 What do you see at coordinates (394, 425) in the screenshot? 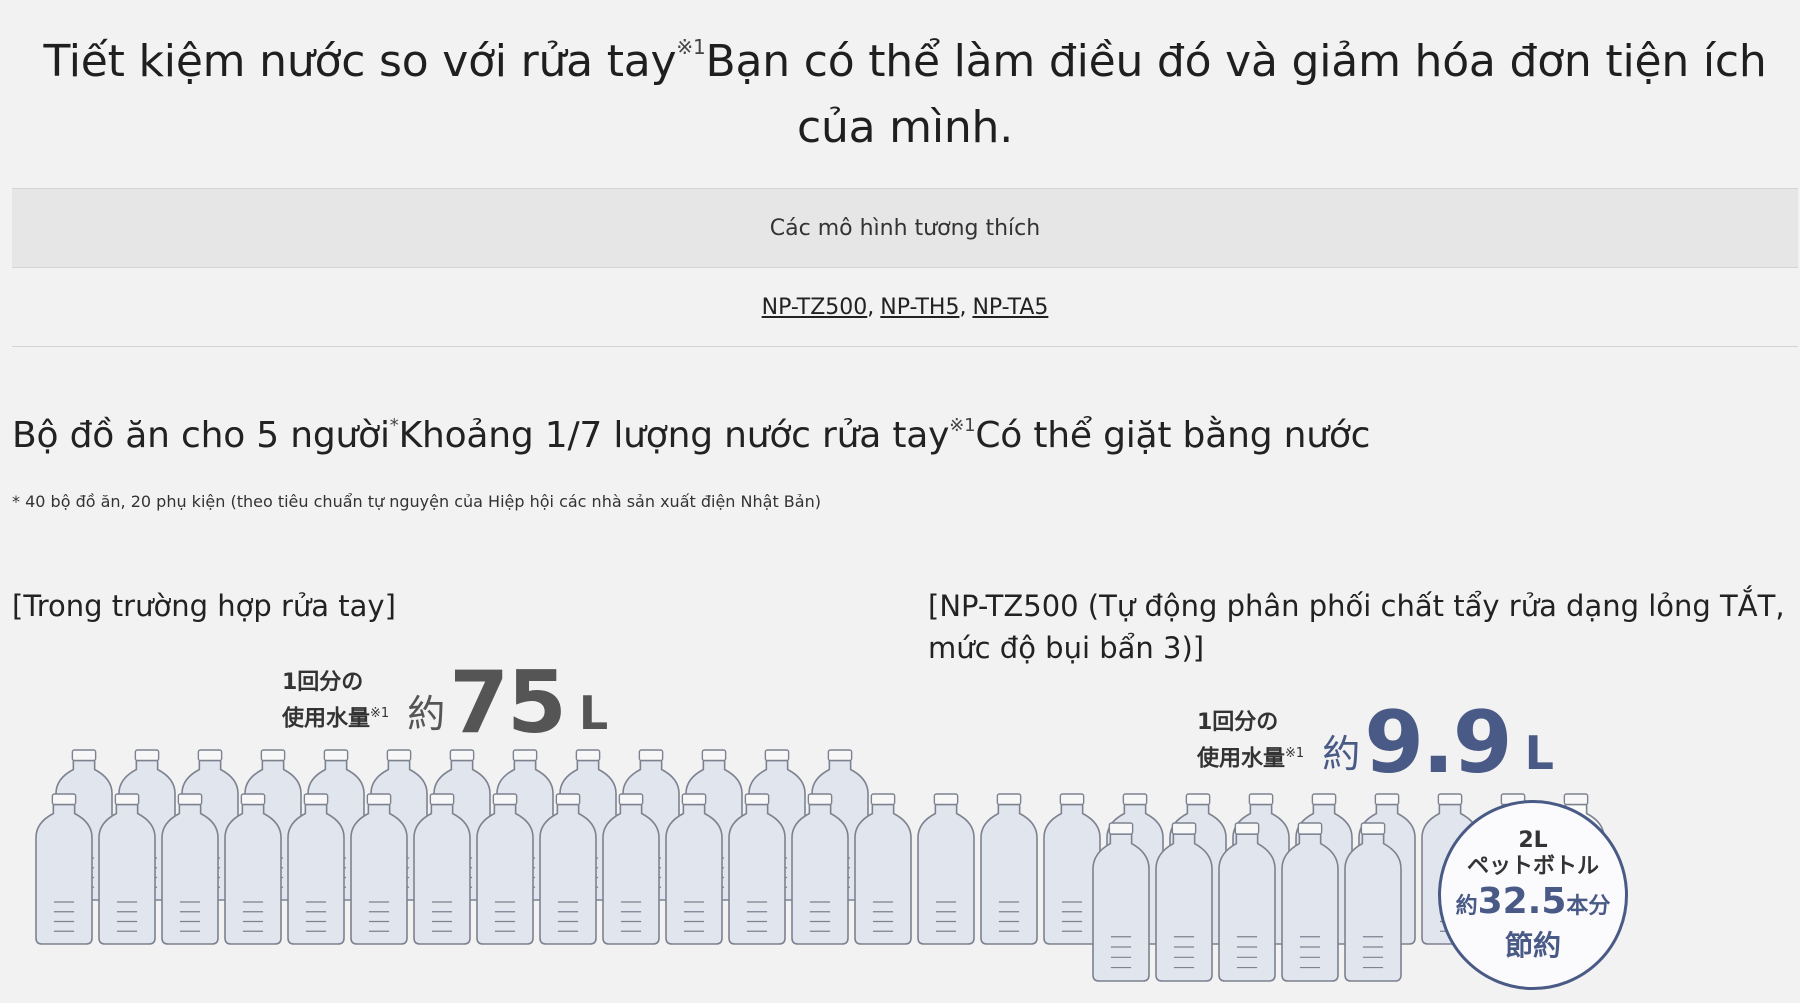
I see `subhead-asterisk: *` at bounding box center [394, 425].